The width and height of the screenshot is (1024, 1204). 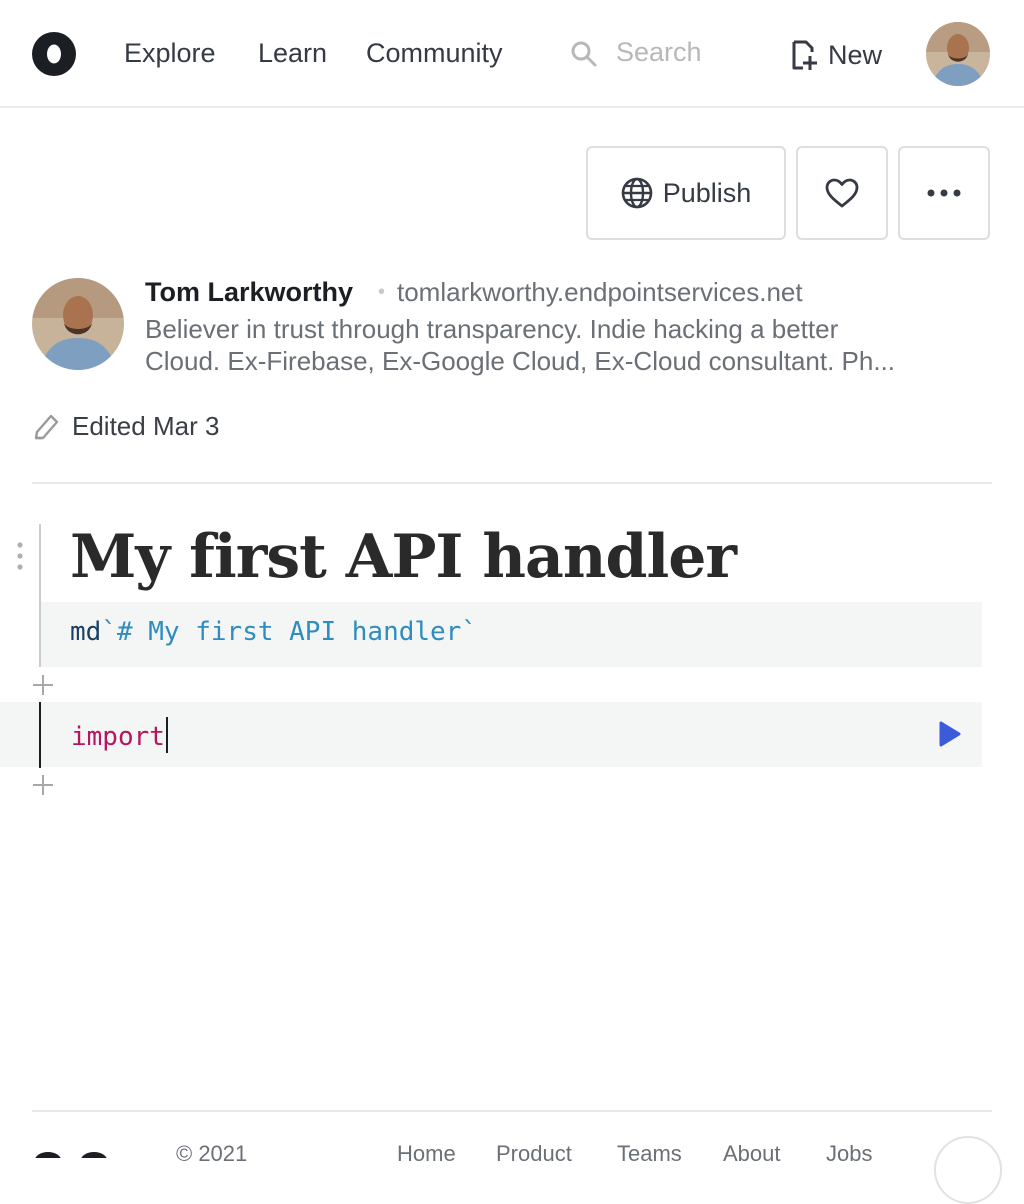 What do you see at coordinates (637, 193) in the screenshot?
I see `globe-icon` at bounding box center [637, 193].